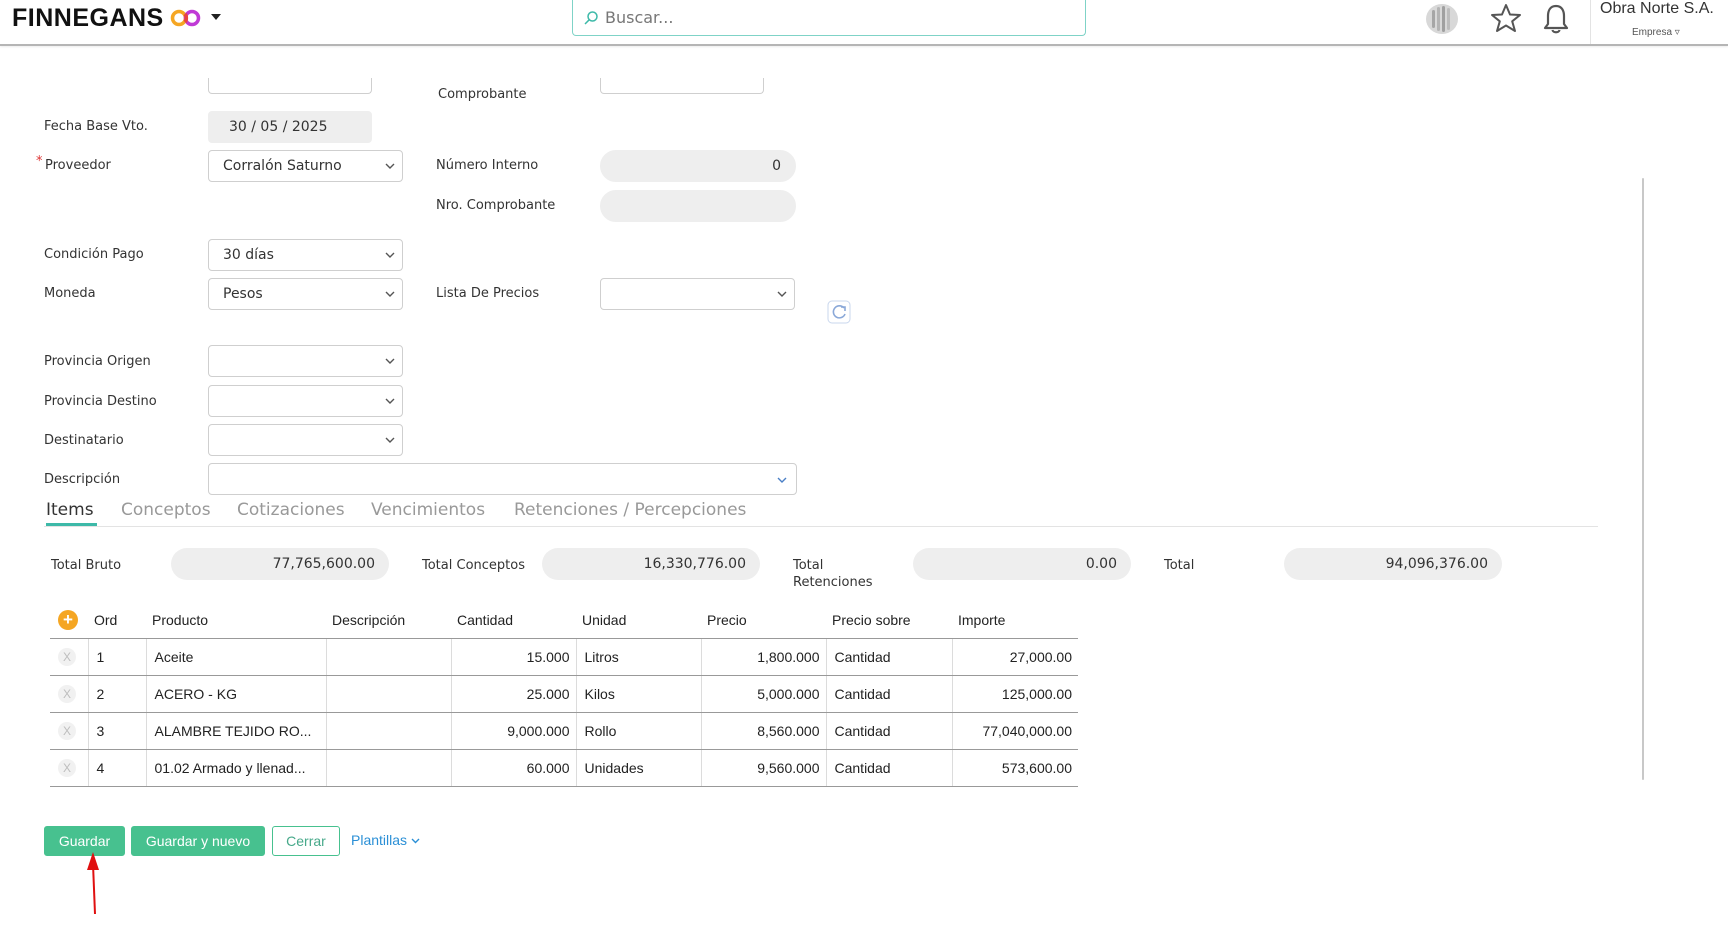  What do you see at coordinates (1657, 9) in the screenshot?
I see `company-name: Obra Norte S.A.` at bounding box center [1657, 9].